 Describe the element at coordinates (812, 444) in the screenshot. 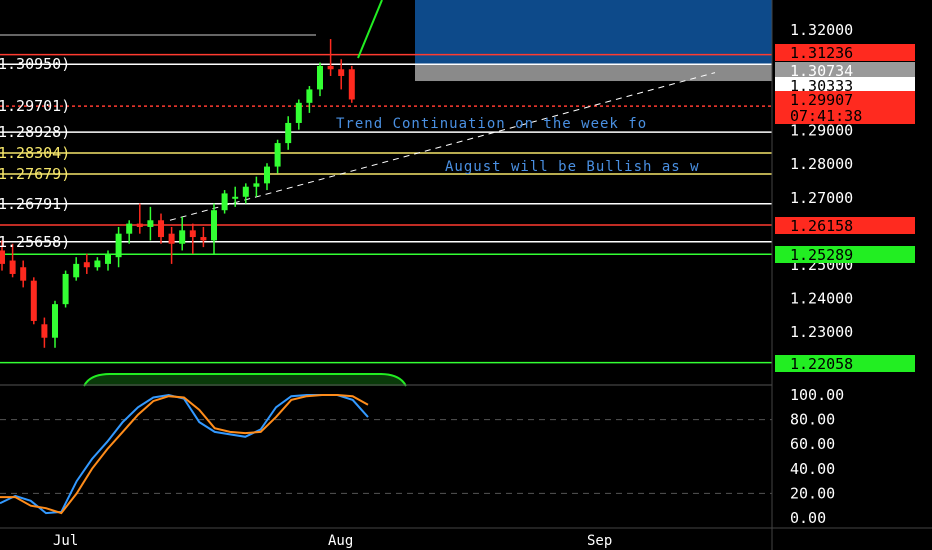

I see `oscillator-tick-label: 60.00` at that location.